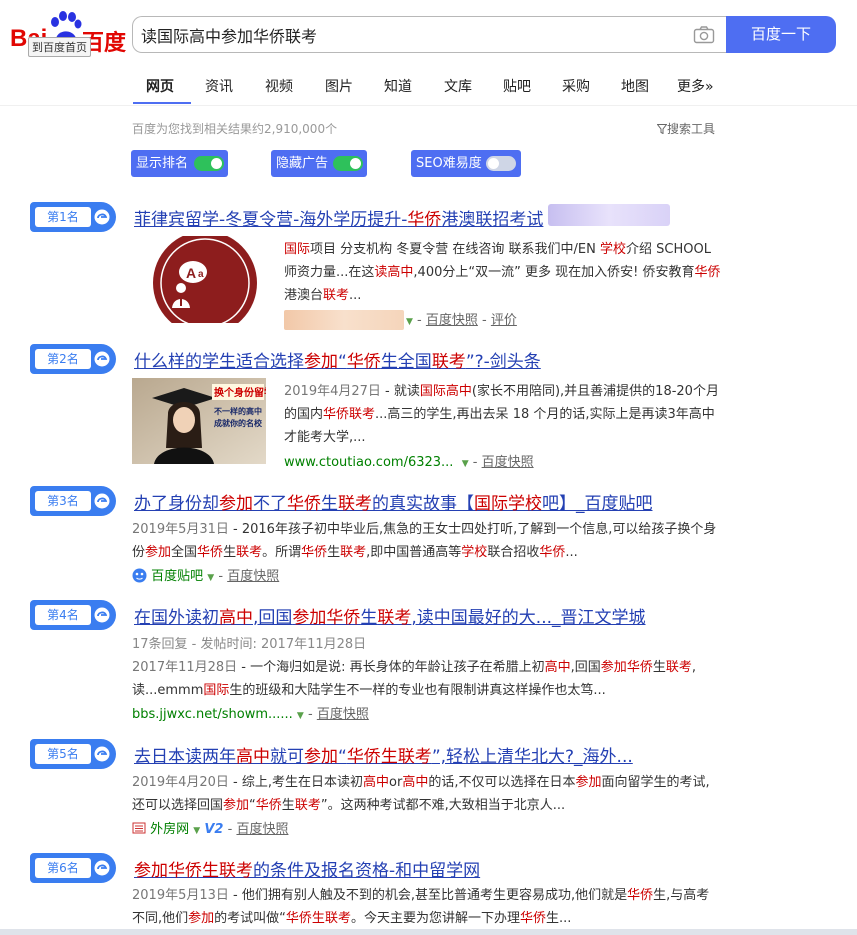  What do you see at coordinates (249, 644) in the screenshot?
I see `result-meta: 17条回复 - 发帖时间: 2017年11月28日` at bounding box center [249, 644].